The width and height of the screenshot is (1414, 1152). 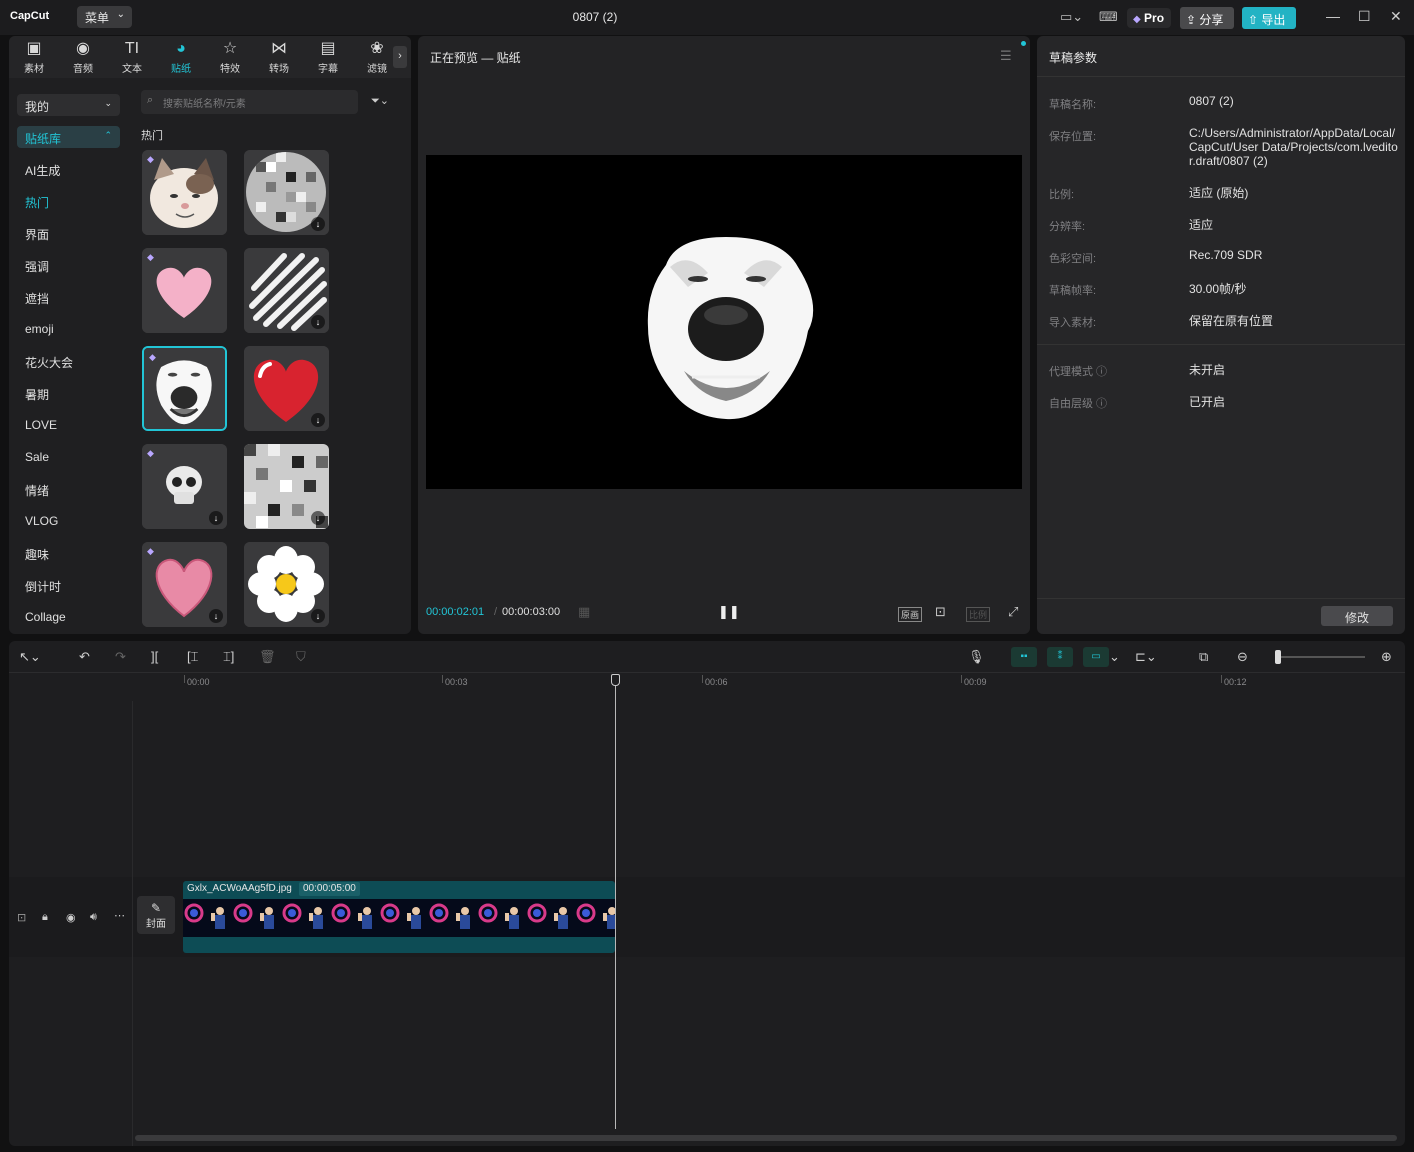 I want to click on playhead-line, so click(x=615, y=901).